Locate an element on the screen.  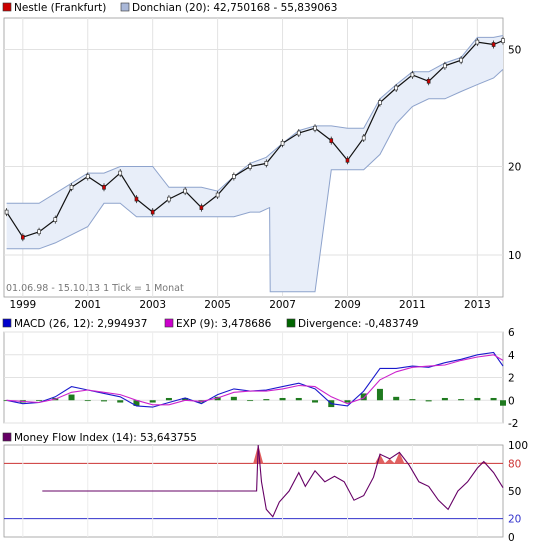
price-y-tick-label: 50 is located at coordinates (514, 51).